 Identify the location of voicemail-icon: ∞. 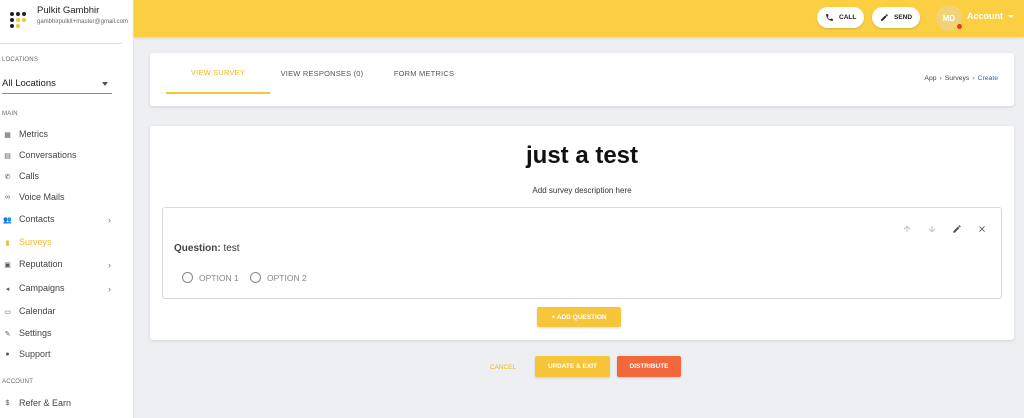
(7, 197).